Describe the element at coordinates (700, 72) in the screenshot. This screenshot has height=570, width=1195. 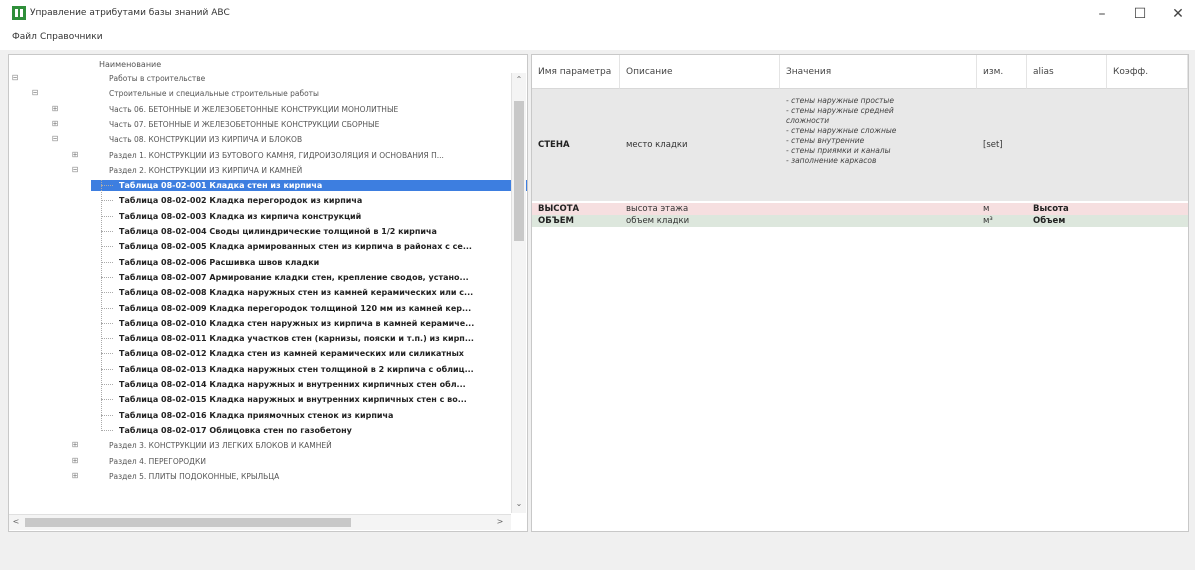
I see `column-description-header: Описание` at that location.